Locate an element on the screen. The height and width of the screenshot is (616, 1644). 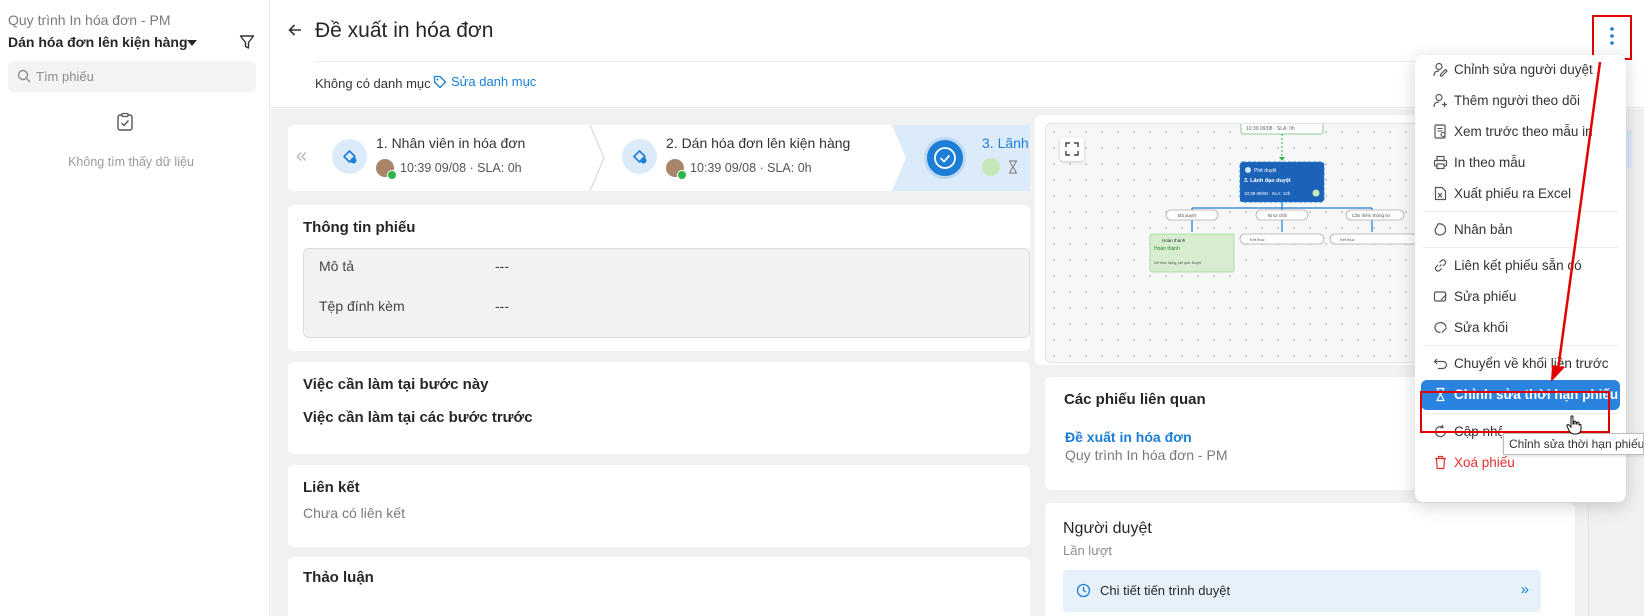
related-ticket-workflow: Quy trình In hóa đơn - PM is located at coordinates (1146, 455).